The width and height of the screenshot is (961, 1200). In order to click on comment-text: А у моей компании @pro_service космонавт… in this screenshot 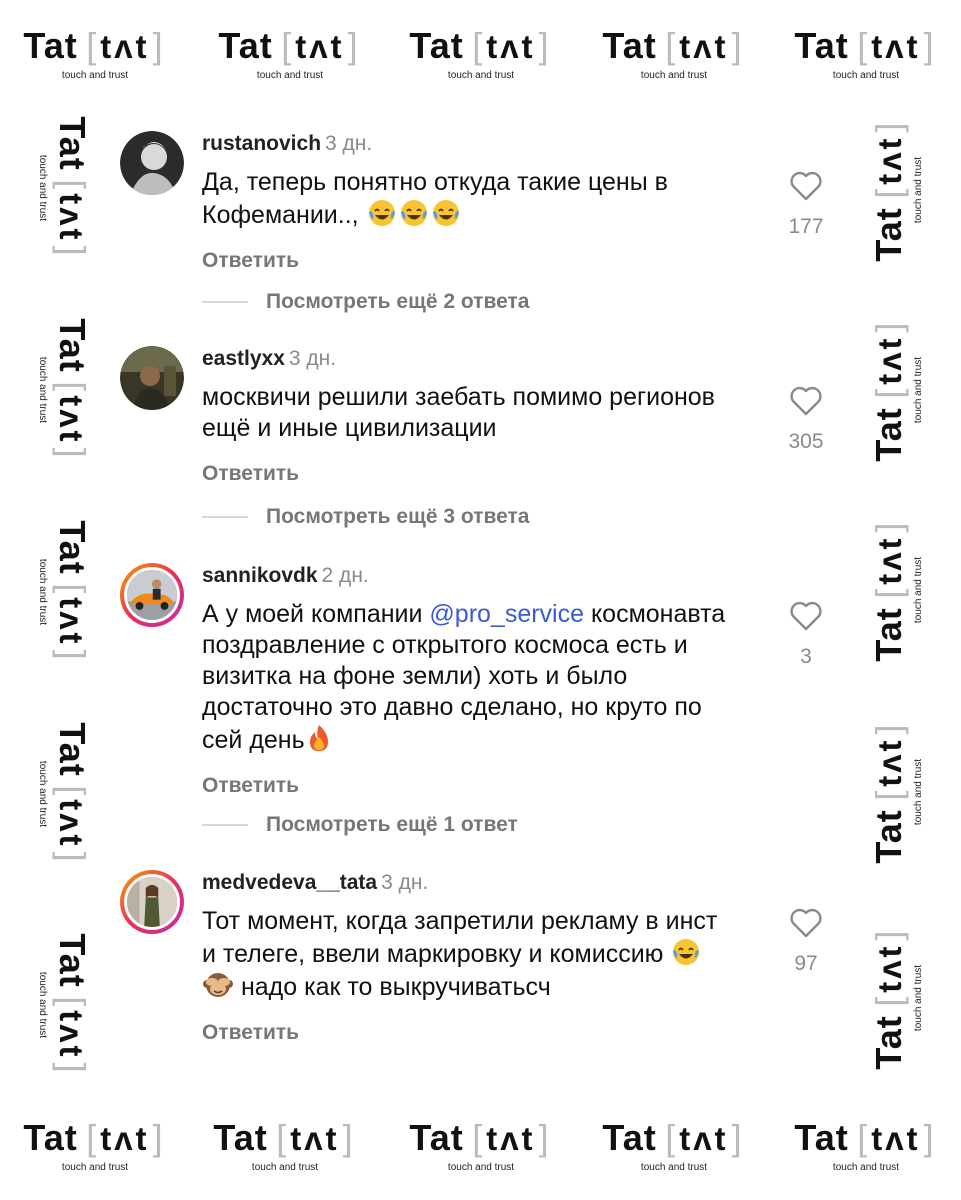, I will do `click(464, 677)`.